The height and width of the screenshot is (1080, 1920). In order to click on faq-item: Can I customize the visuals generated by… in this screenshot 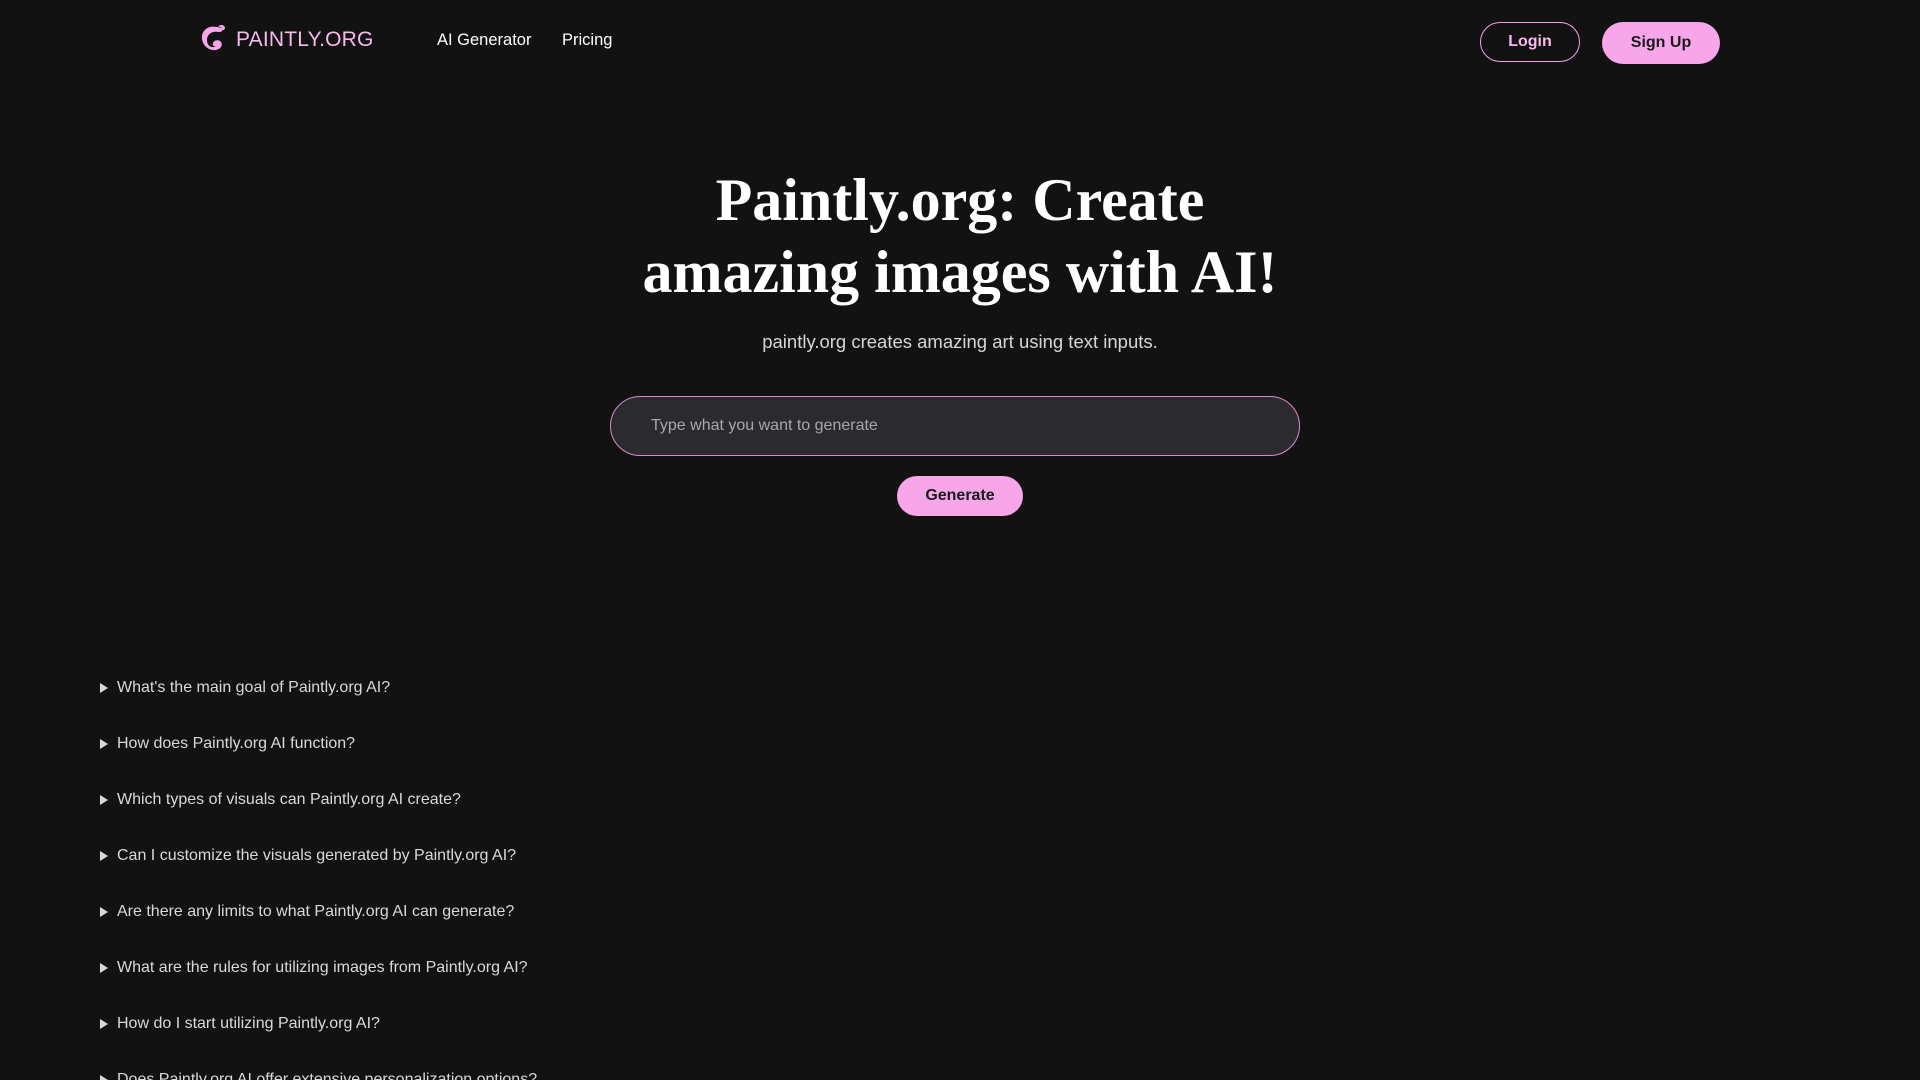, I will do `click(317, 856)`.